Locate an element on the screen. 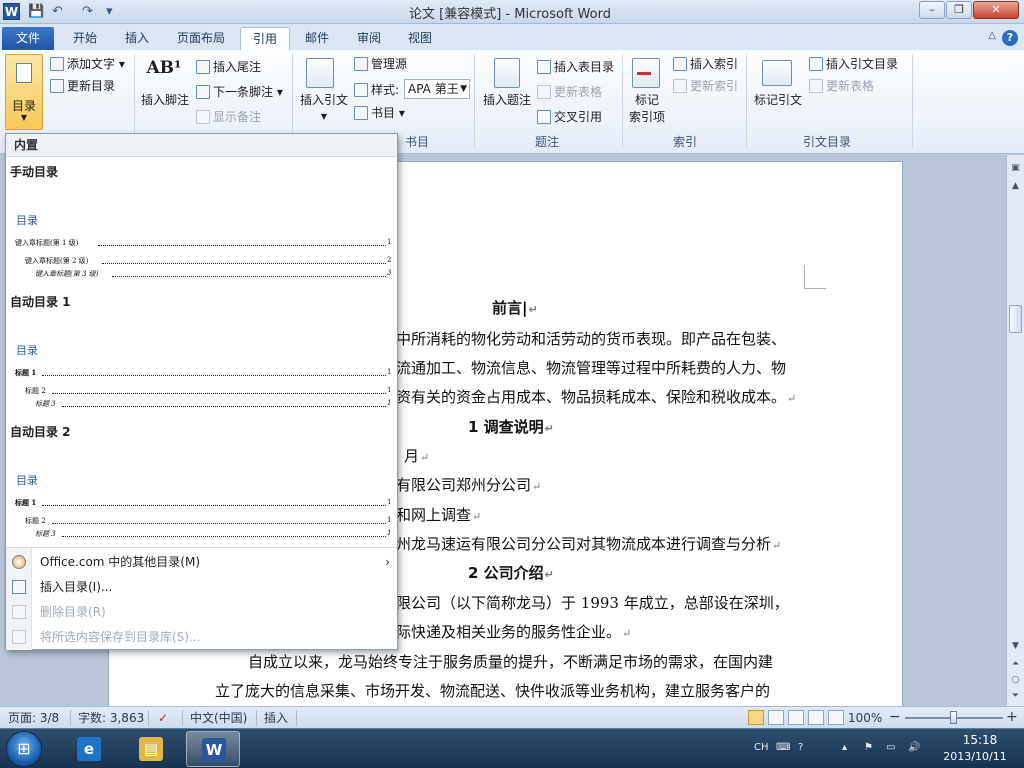 This screenshot has height=768, width=1024. status-divider is located at coordinates (148, 718).